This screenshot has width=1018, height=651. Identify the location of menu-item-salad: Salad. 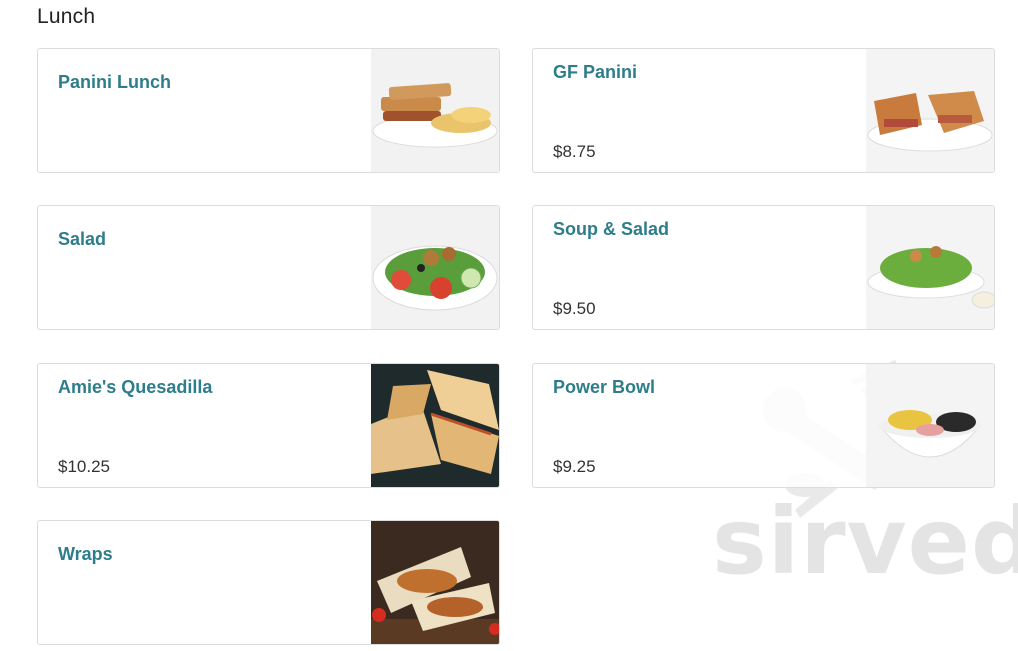
(268, 267).